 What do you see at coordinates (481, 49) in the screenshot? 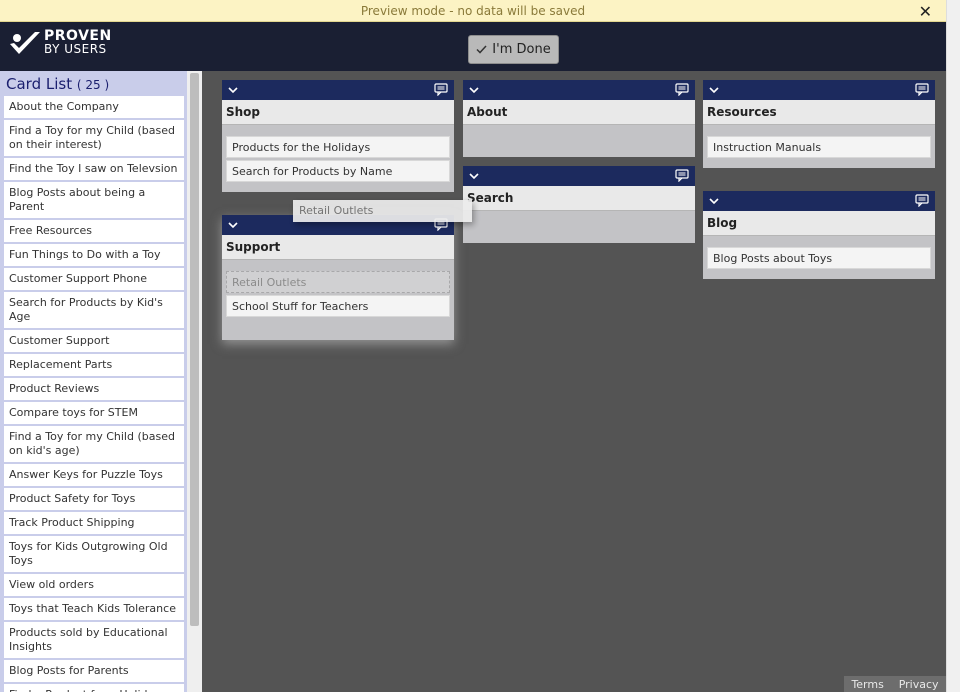
I see `check-icon` at bounding box center [481, 49].